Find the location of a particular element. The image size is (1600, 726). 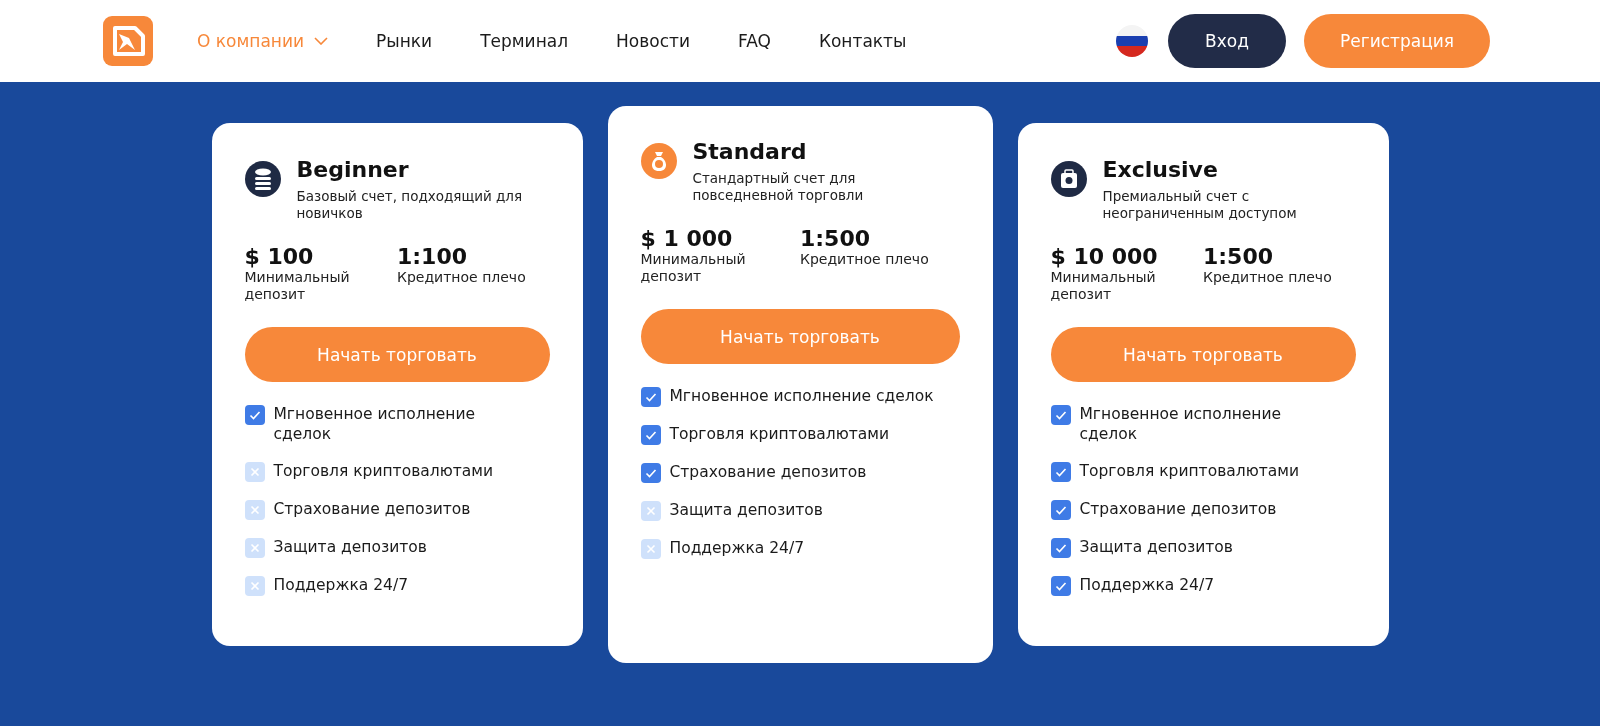

flag-icon is located at coordinates (1132, 41).